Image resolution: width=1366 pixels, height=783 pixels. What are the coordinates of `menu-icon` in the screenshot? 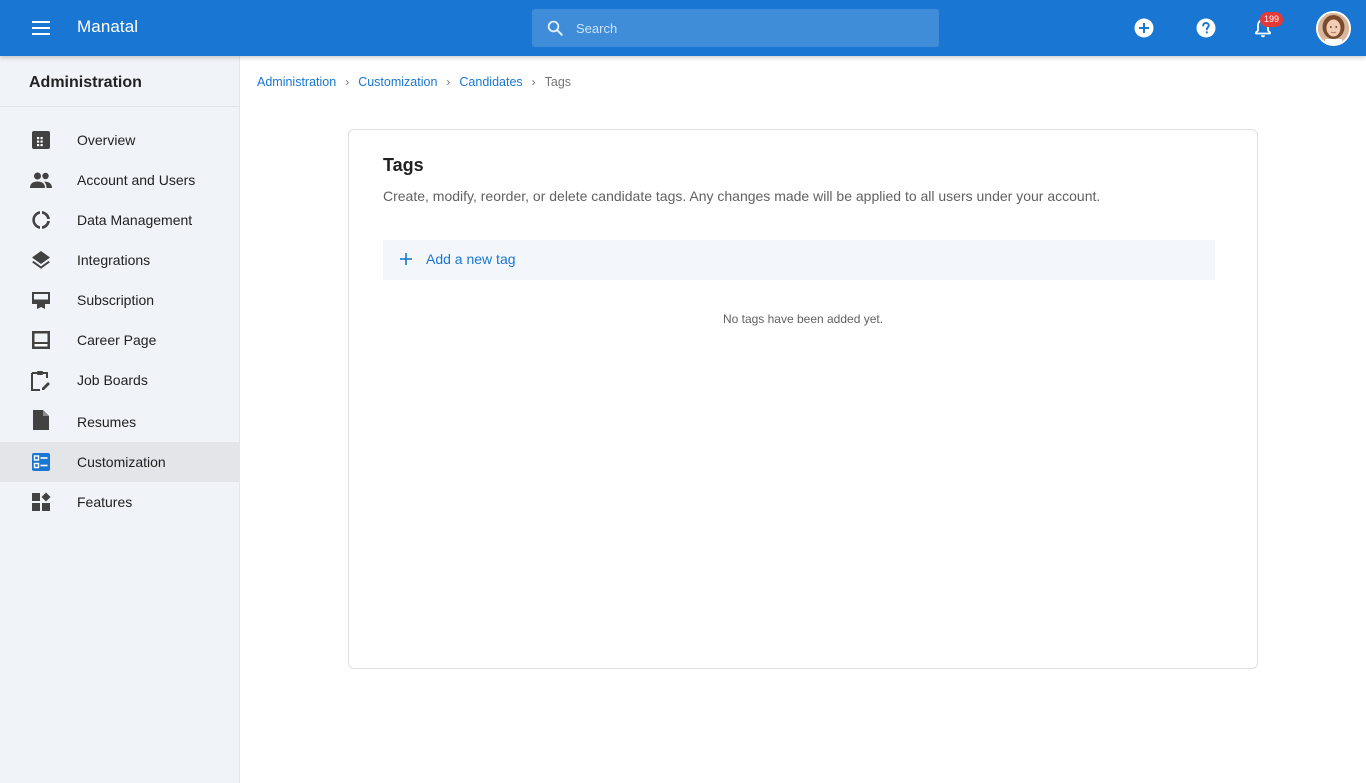 It's located at (41, 28).